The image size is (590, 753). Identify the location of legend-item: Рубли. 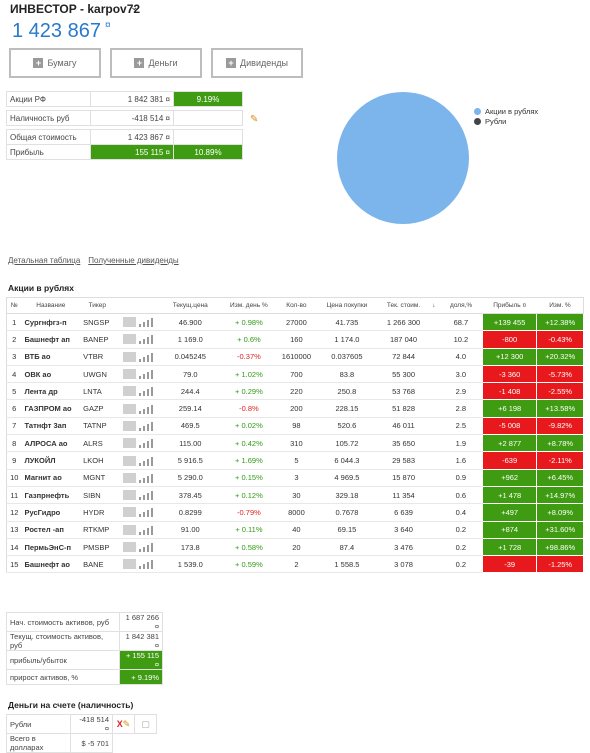
(506, 121).